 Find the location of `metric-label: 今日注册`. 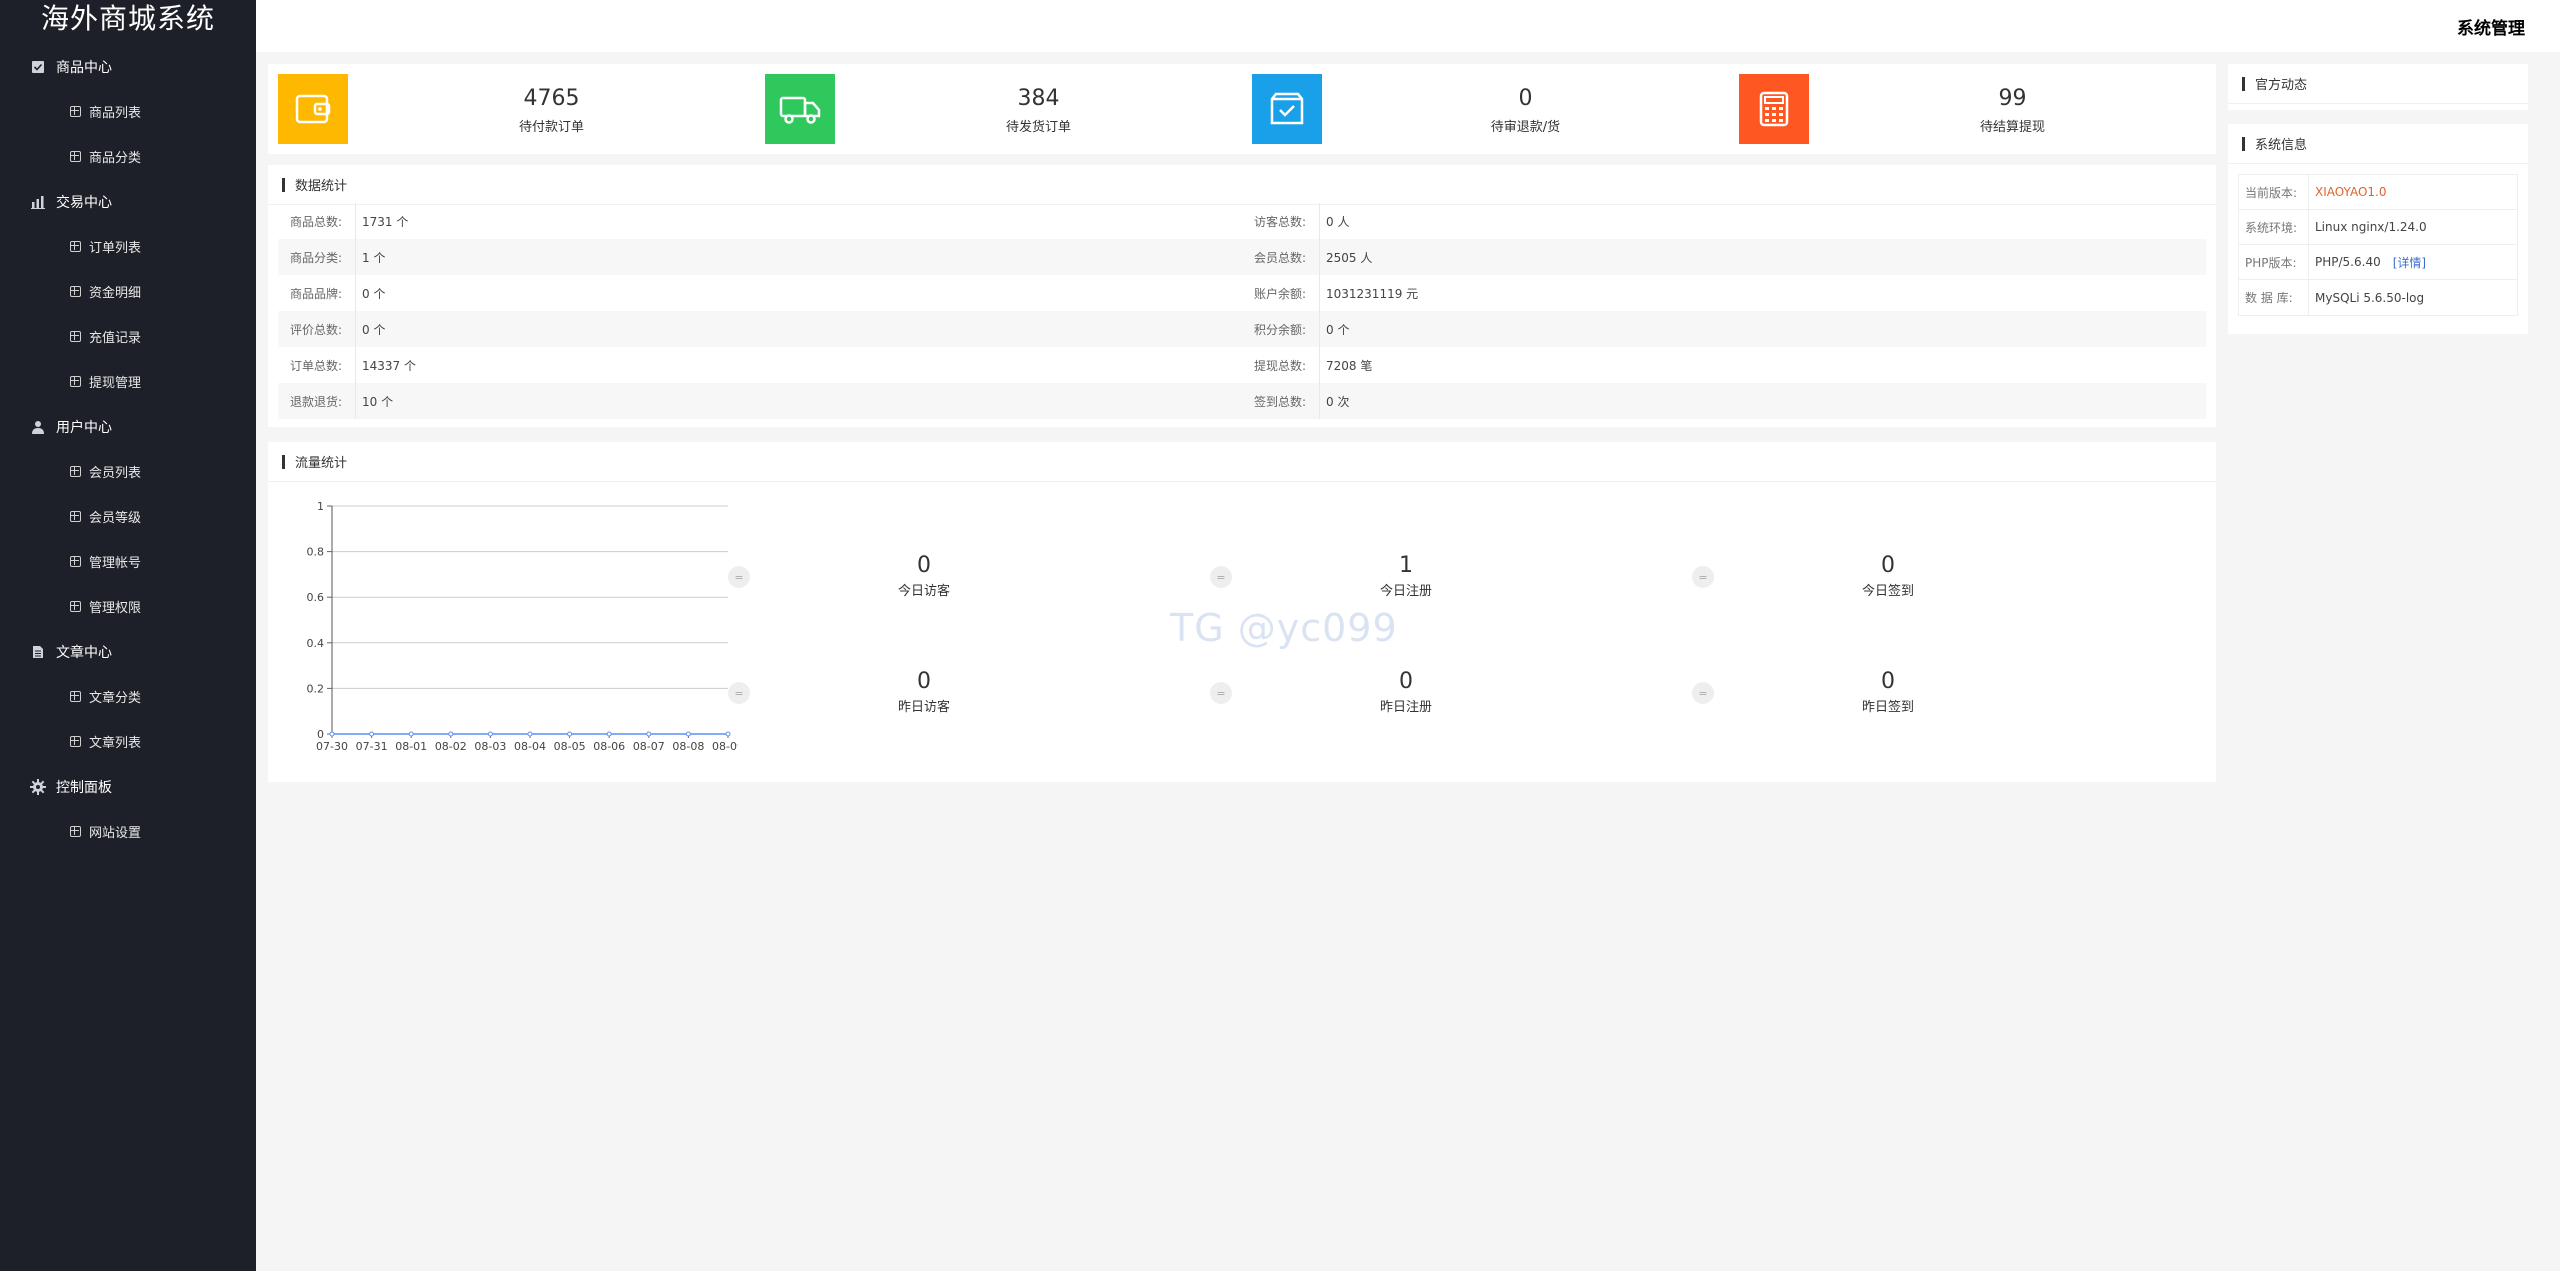

metric-label: 今日注册 is located at coordinates (1405, 591).